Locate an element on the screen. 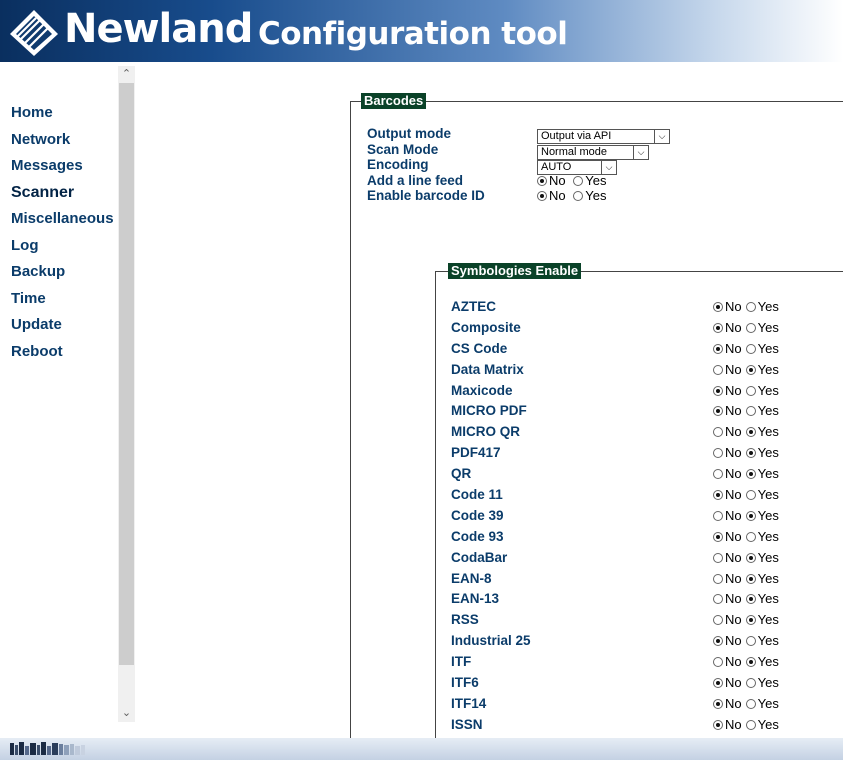  symbology-micro-pdf-yes: Yes is located at coordinates (762, 411).